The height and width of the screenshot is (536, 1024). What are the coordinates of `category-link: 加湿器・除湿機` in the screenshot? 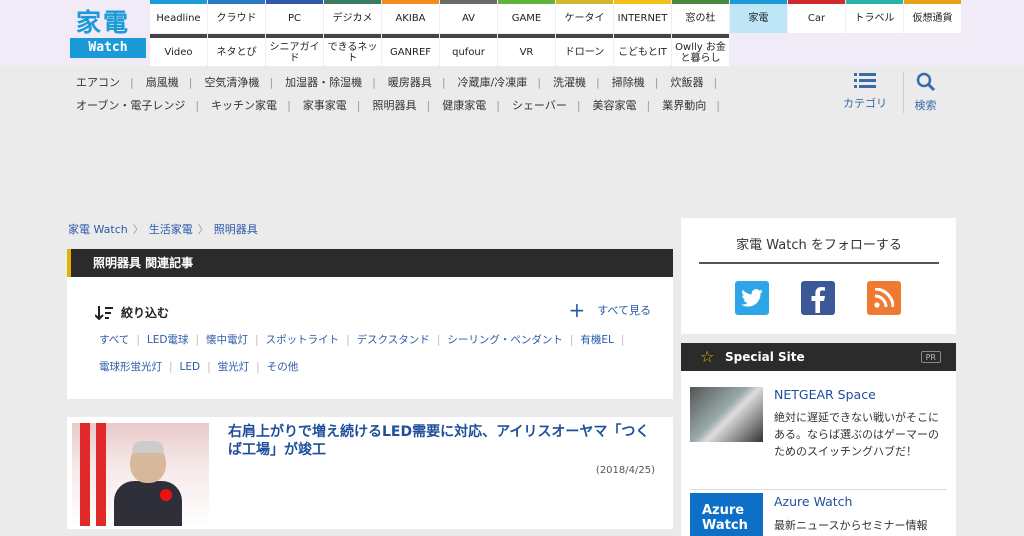 It's located at (323, 82).